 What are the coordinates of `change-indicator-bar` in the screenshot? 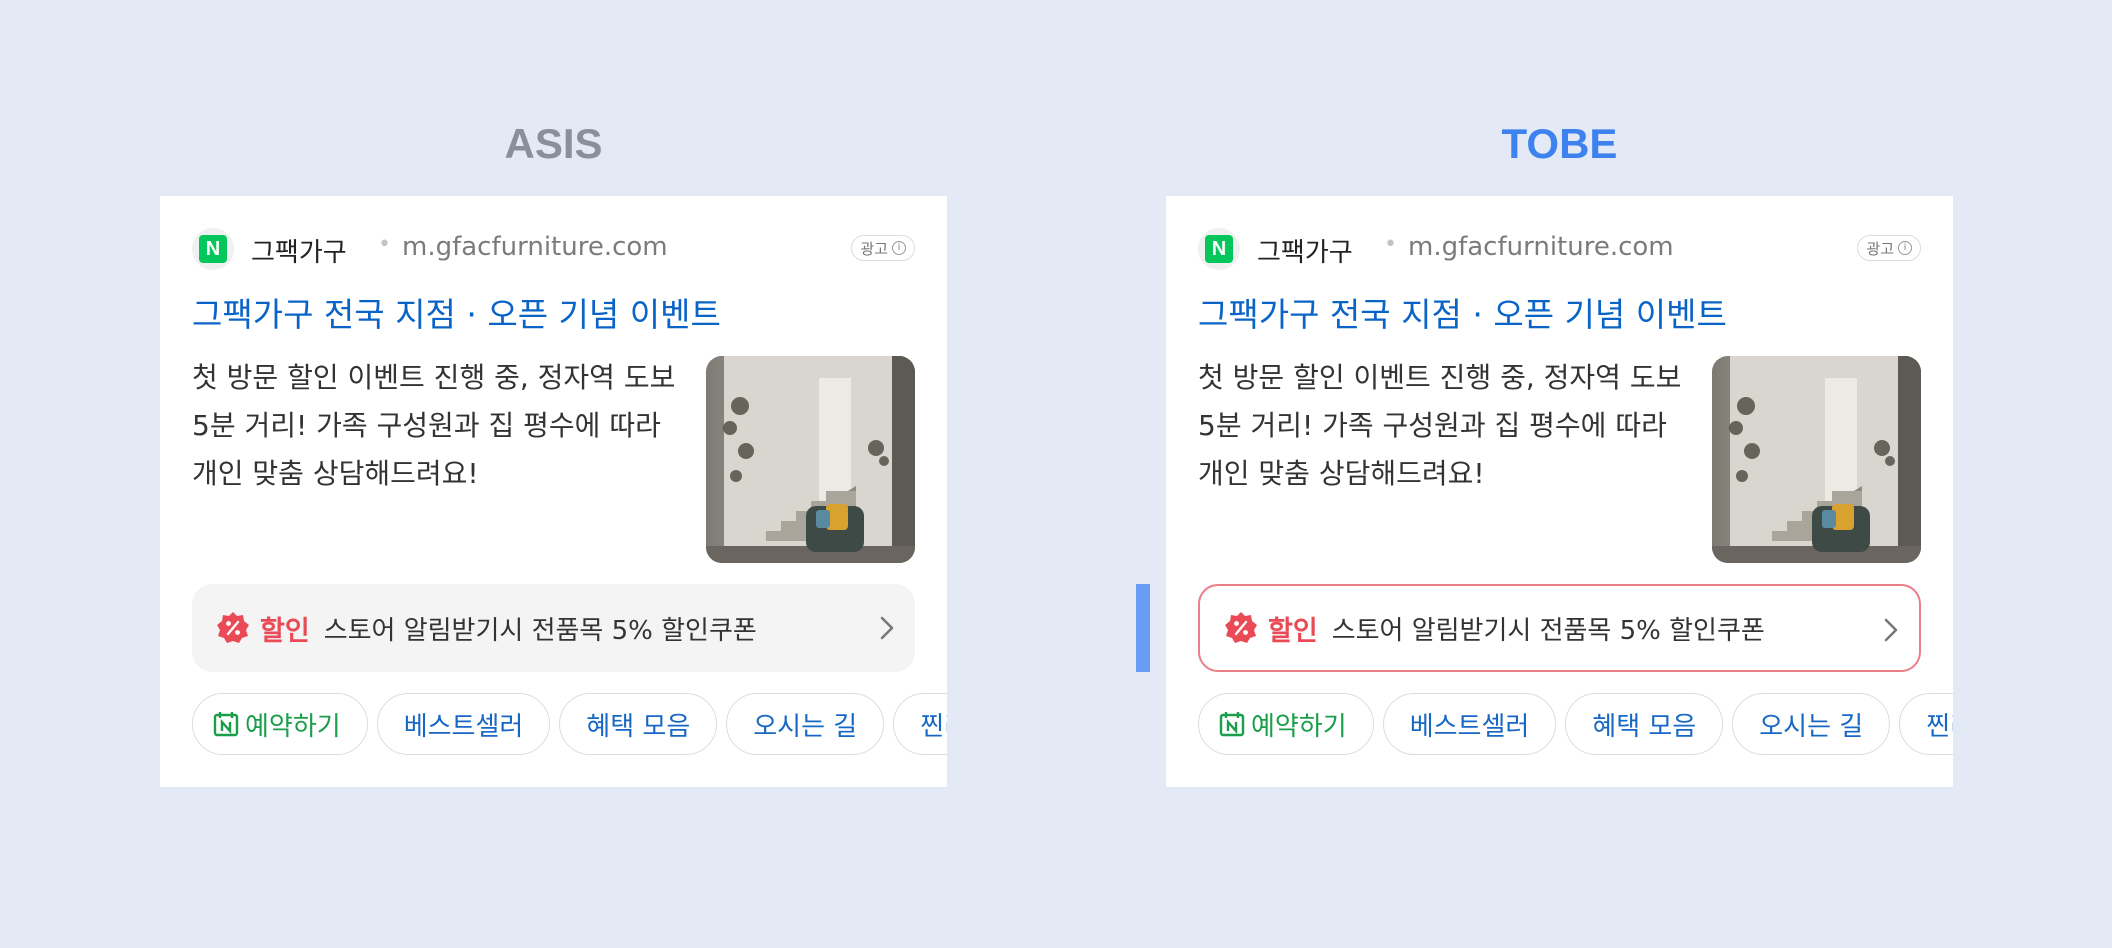 It's located at (1143, 628).